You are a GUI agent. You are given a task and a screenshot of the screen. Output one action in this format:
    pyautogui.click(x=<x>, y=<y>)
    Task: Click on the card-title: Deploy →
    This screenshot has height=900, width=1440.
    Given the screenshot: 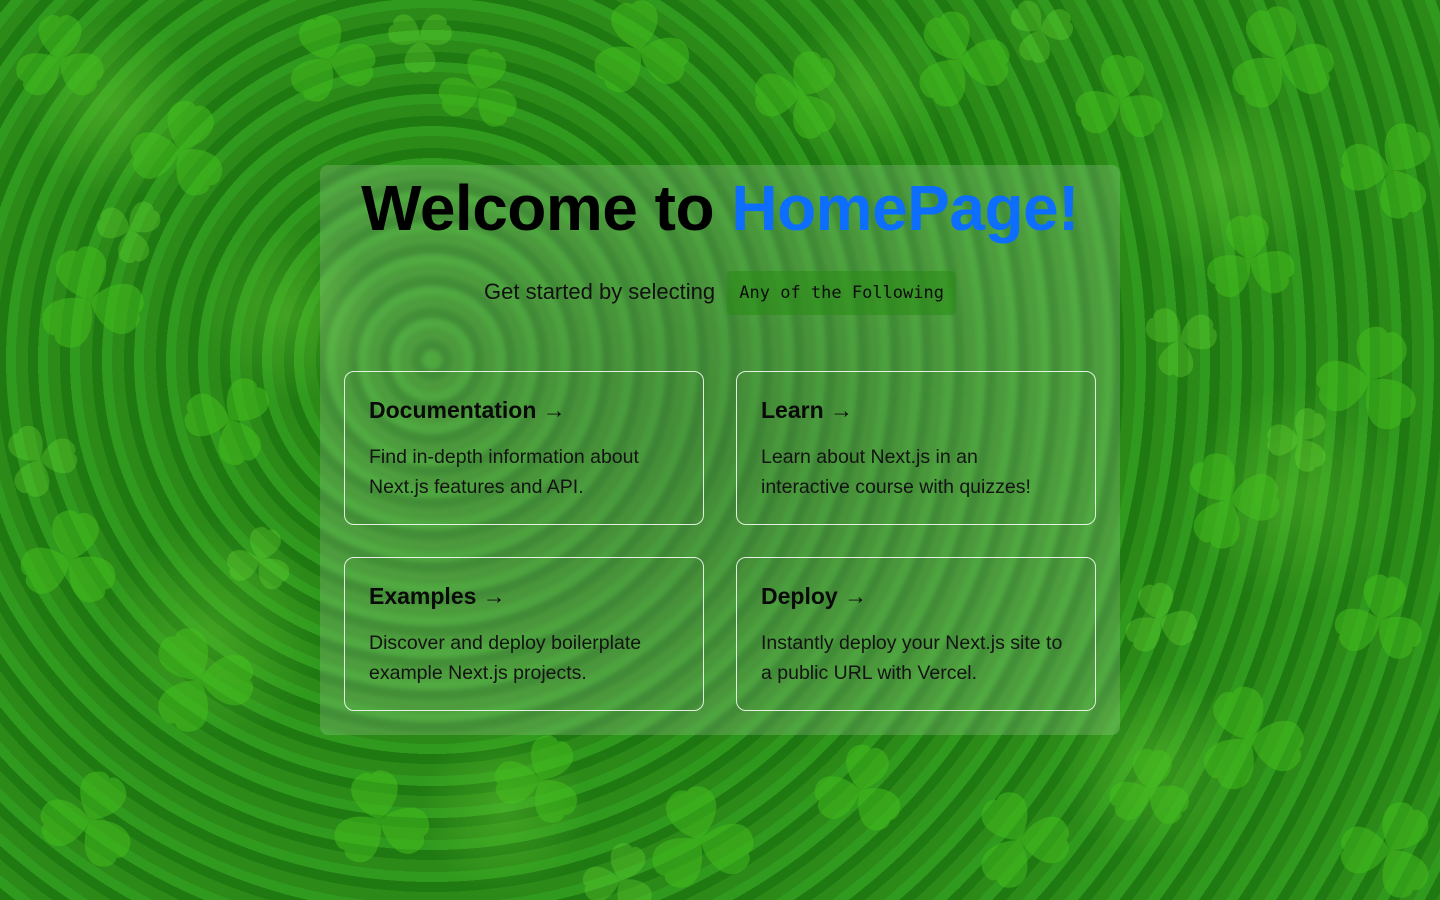 What is the action you would take?
    pyautogui.click(x=916, y=596)
    